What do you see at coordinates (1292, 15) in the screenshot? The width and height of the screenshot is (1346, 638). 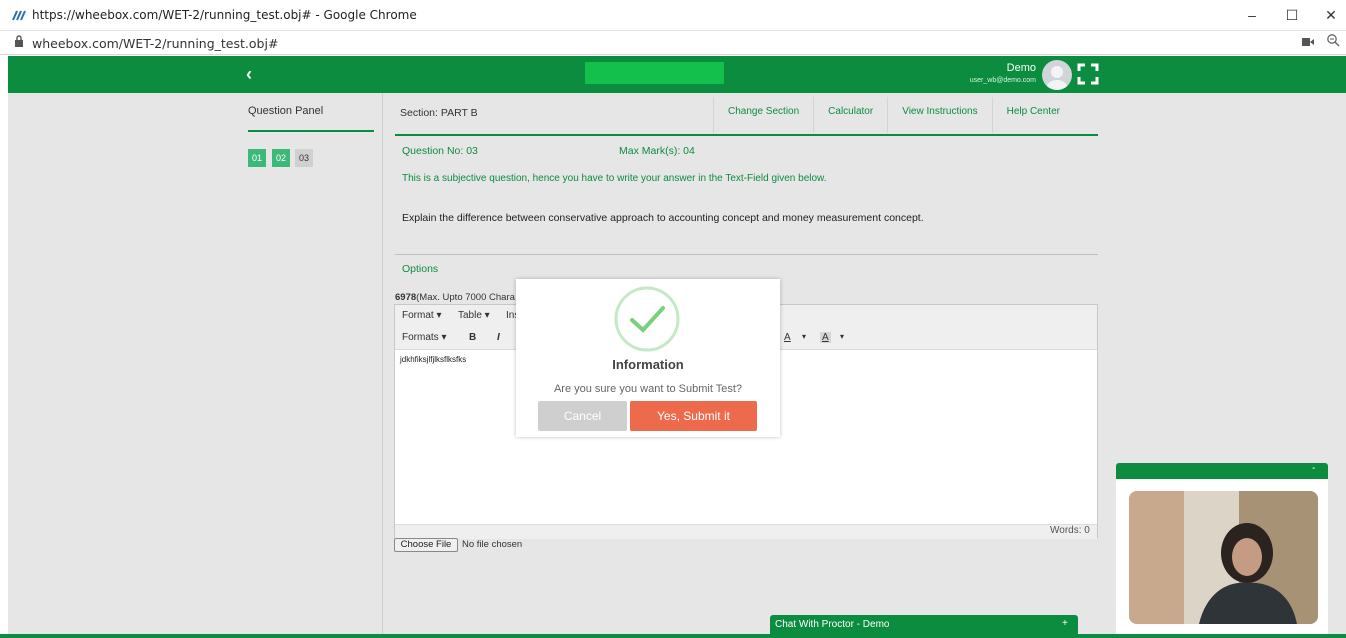 I see `maximize-button: ☐` at bounding box center [1292, 15].